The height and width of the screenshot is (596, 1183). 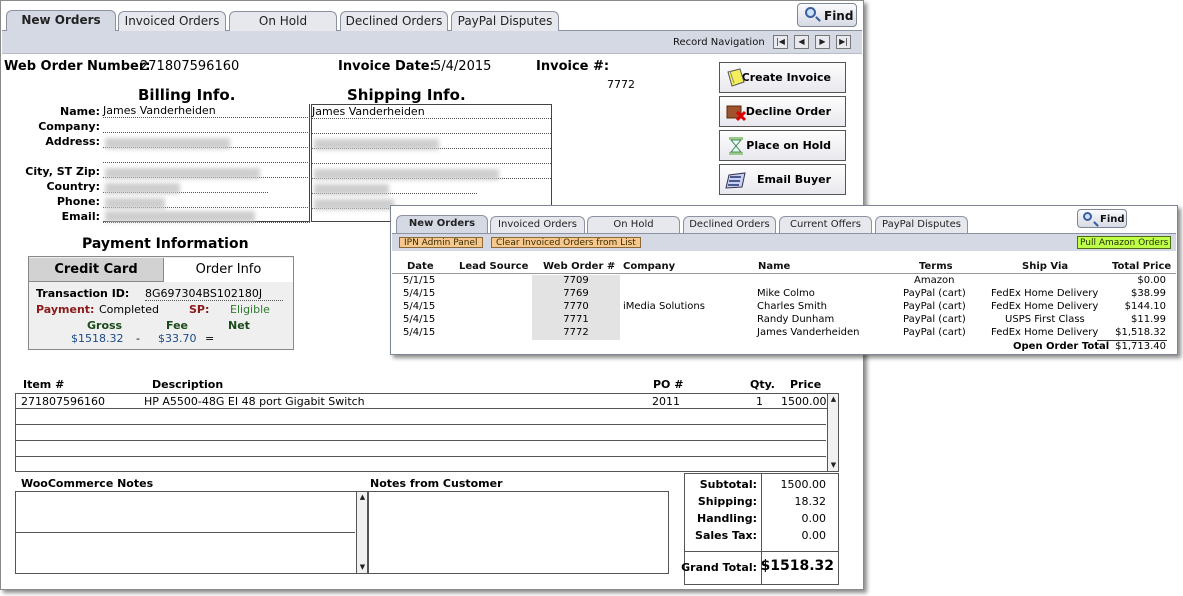 I want to click on sales-tax-value: 0.00, so click(x=814, y=535).